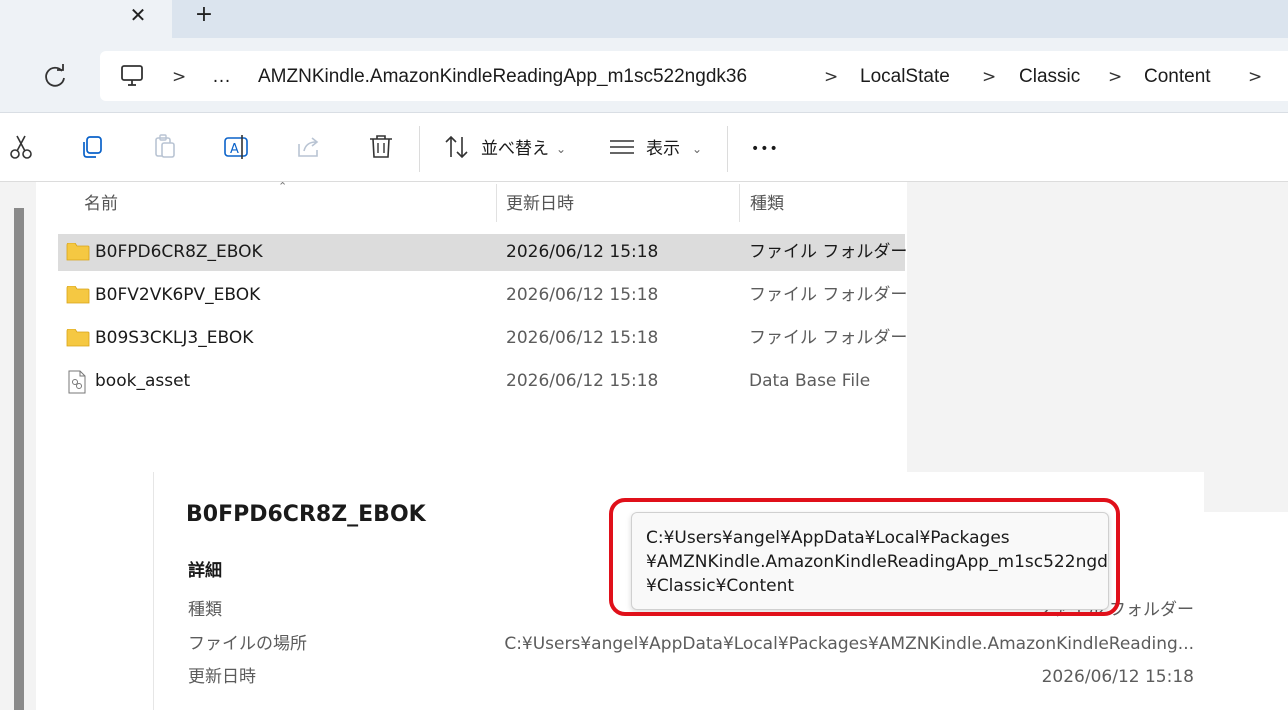 The image size is (1288, 710). Describe the element at coordinates (205, 571) in the screenshot. I see `details-section-heading: 詳細` at that location.